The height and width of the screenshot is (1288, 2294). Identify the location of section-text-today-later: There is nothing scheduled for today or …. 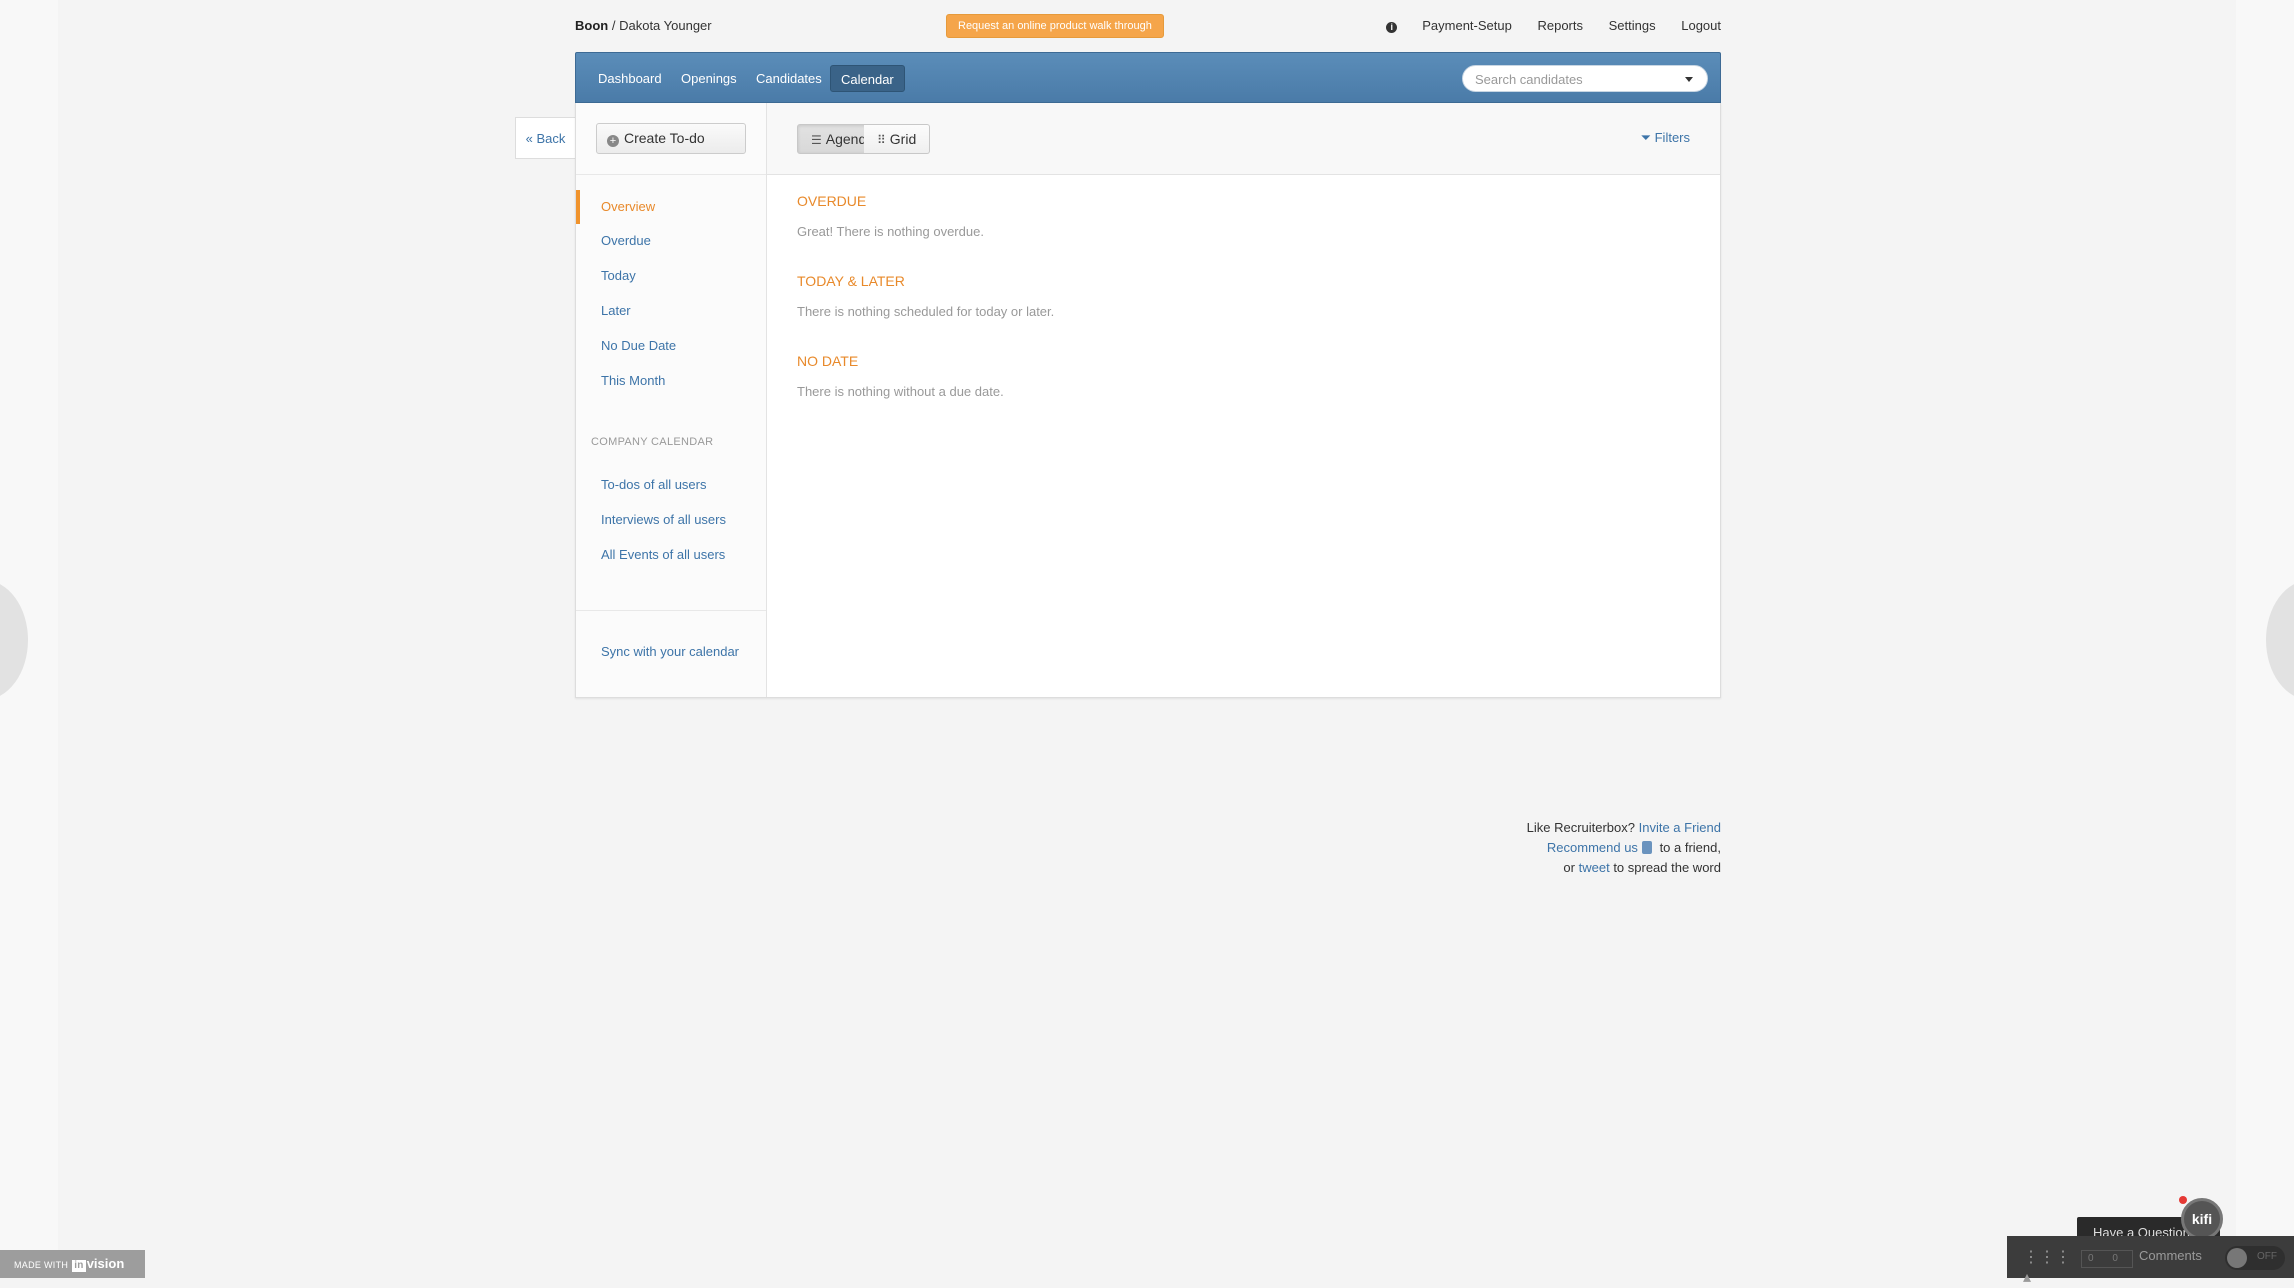
(926, 311).